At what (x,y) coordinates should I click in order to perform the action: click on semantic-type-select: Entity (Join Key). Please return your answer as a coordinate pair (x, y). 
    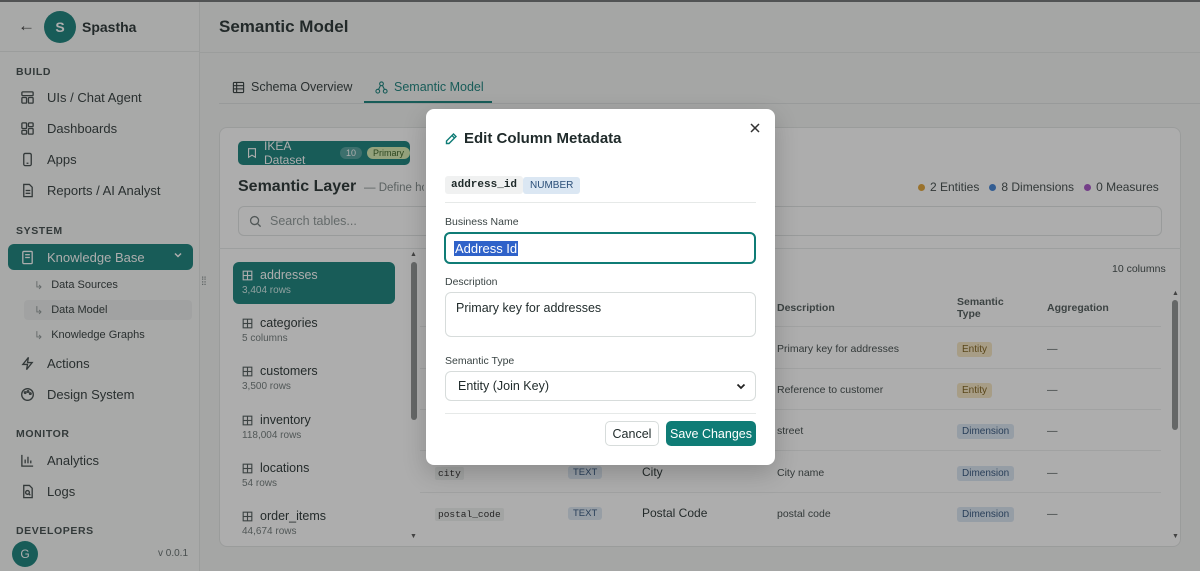
    Looking at the image, I should click on (600, 386).